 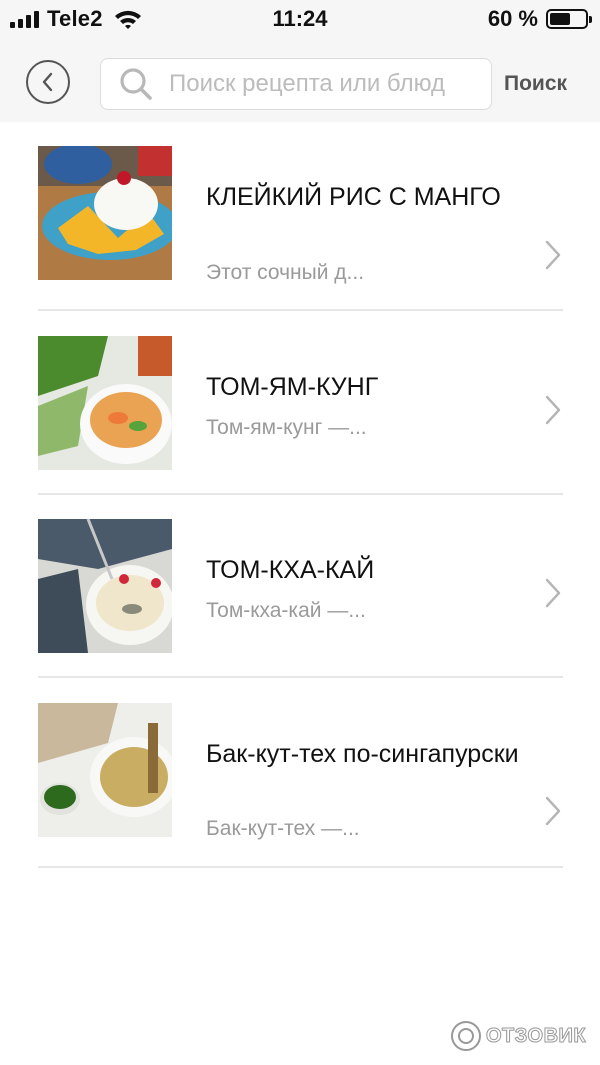 I want to click on recipe-title: Бак-кут-тех по-сингапурски, so click(x=362, y=754).